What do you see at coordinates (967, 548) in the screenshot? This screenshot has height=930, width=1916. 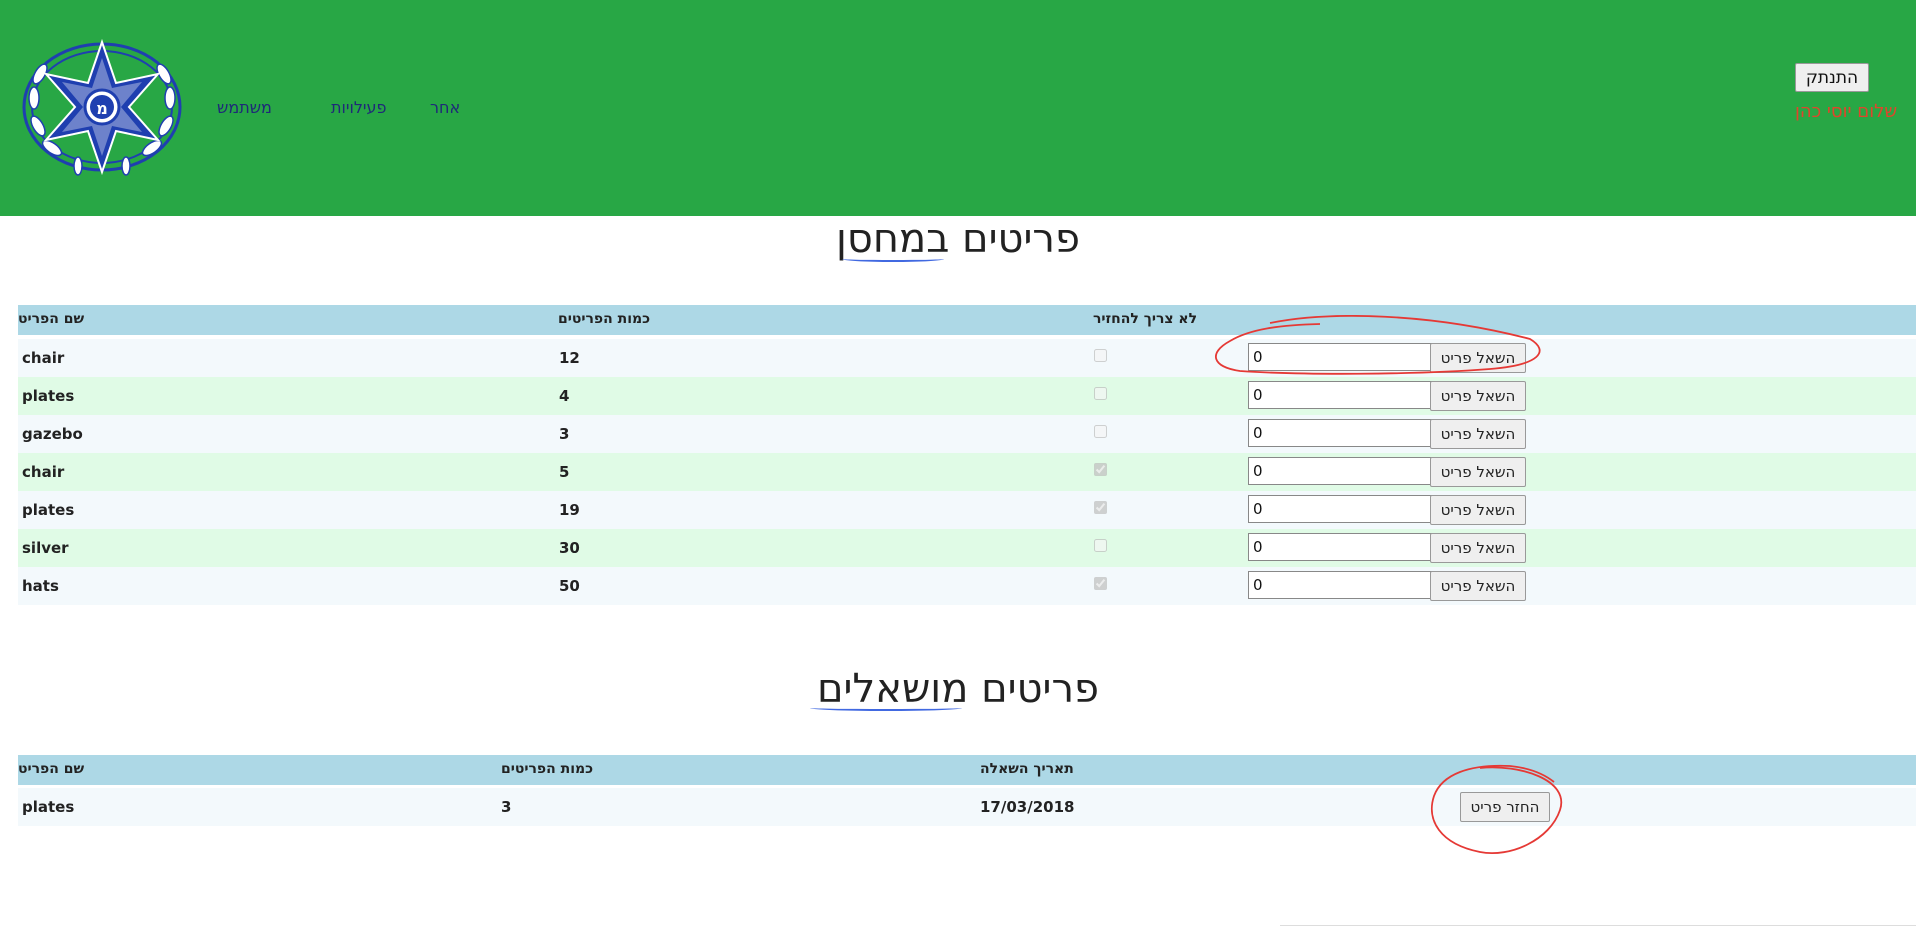 I see `table-row: silver 30 השאל פריט` at bounding box center [967, 548].